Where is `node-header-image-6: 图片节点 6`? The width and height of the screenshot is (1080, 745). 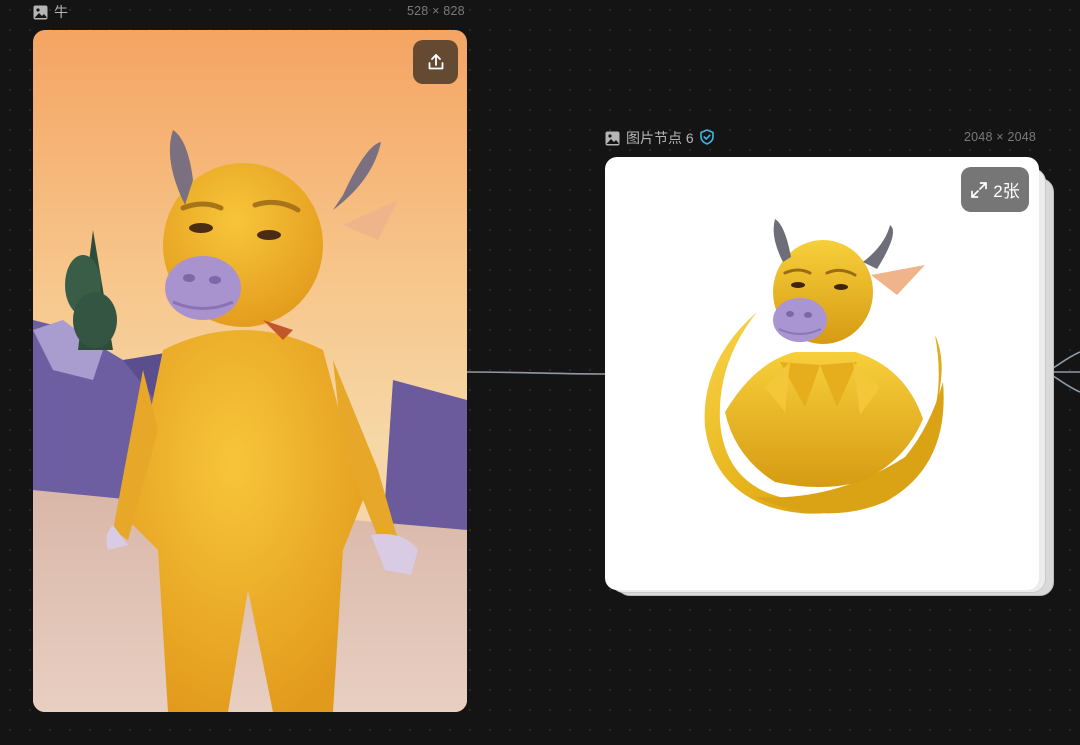 node-header-image-6: 图片节点 6 is located at coordinates (659, 138).